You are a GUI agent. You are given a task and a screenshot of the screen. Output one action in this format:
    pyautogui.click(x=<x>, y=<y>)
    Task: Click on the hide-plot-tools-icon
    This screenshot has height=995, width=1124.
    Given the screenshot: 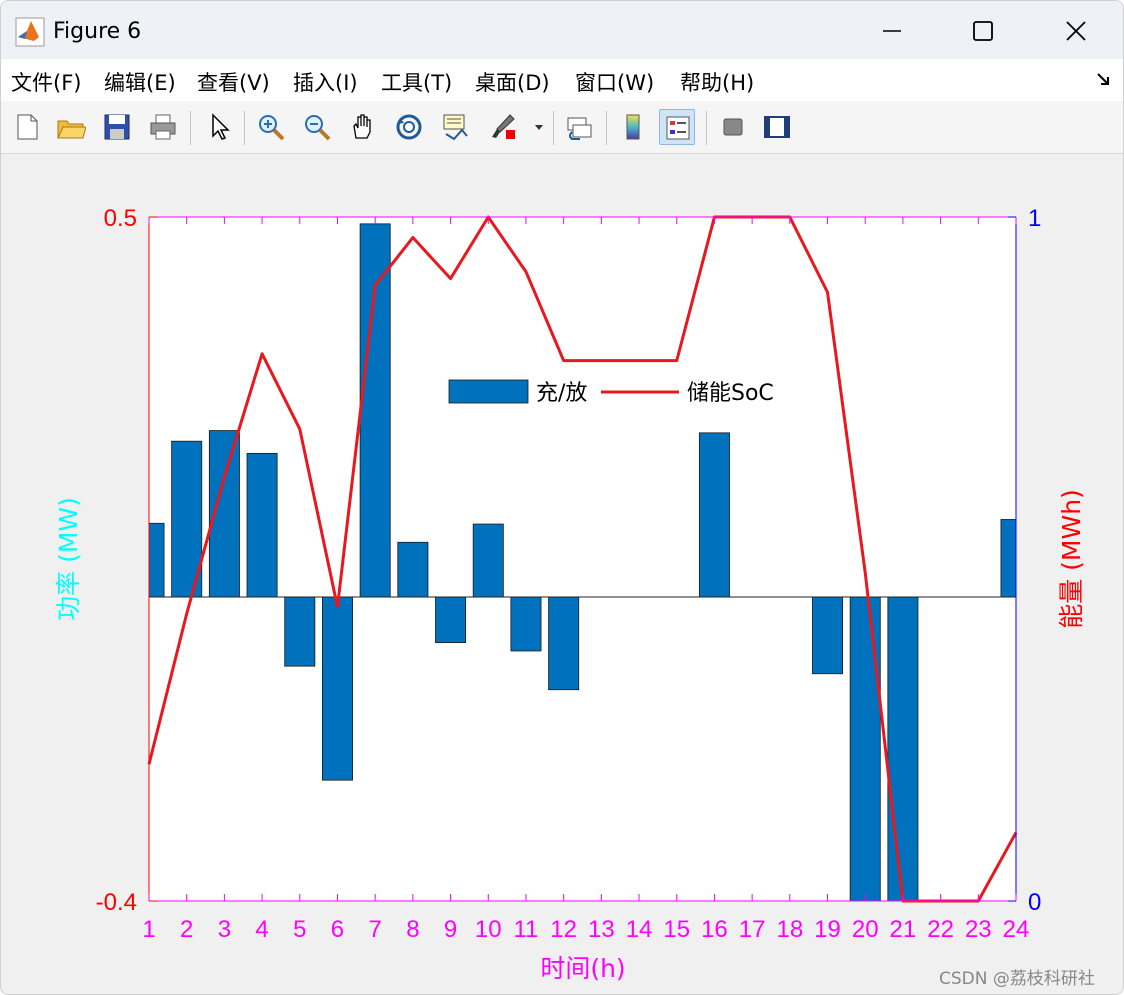 What is the action you would take?
    pyautogui.click(x=733, y=127)
    